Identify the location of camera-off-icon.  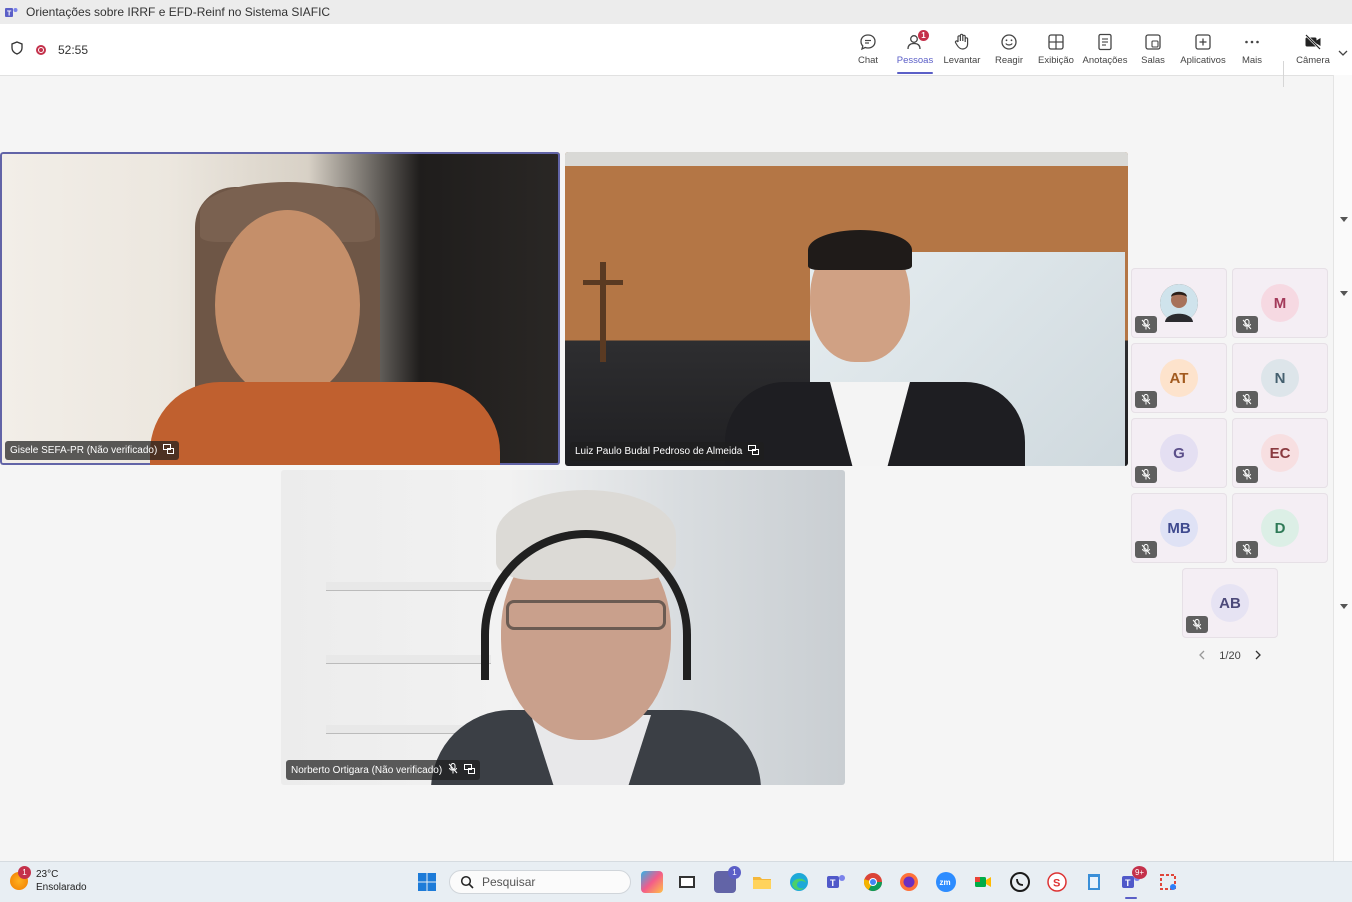
(1313, 42).